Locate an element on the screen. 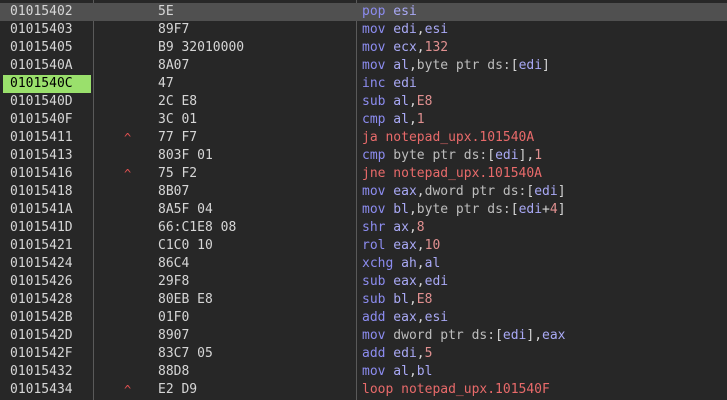 This screenshot has width=727, height=400. disasm-row: 01015413 803F 01 cmp byte ptr ds:[edi],1 is located at coordinates (363, 156).